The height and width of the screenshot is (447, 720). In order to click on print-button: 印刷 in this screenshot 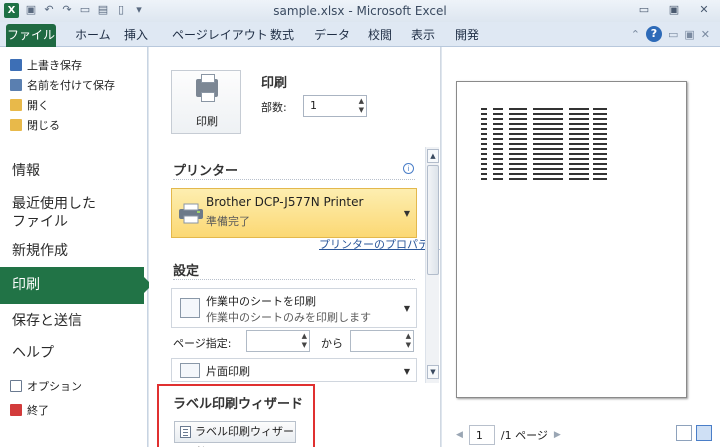, I will do `click(206, 102)`.